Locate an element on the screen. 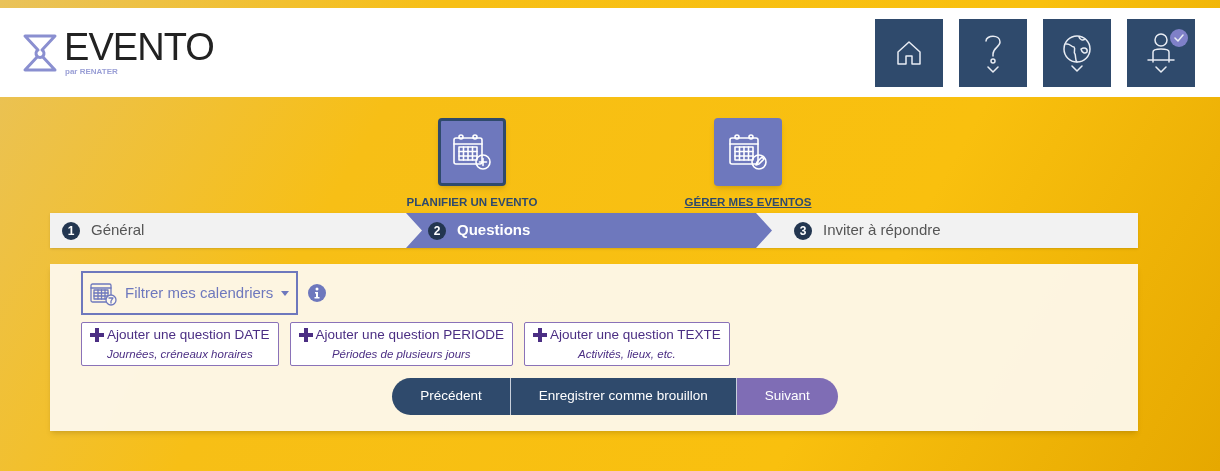 The width and height of the screenshot is (1220, 471). mode-link: GÉRER MES EVENTOS is located at coordinates (748, 203).